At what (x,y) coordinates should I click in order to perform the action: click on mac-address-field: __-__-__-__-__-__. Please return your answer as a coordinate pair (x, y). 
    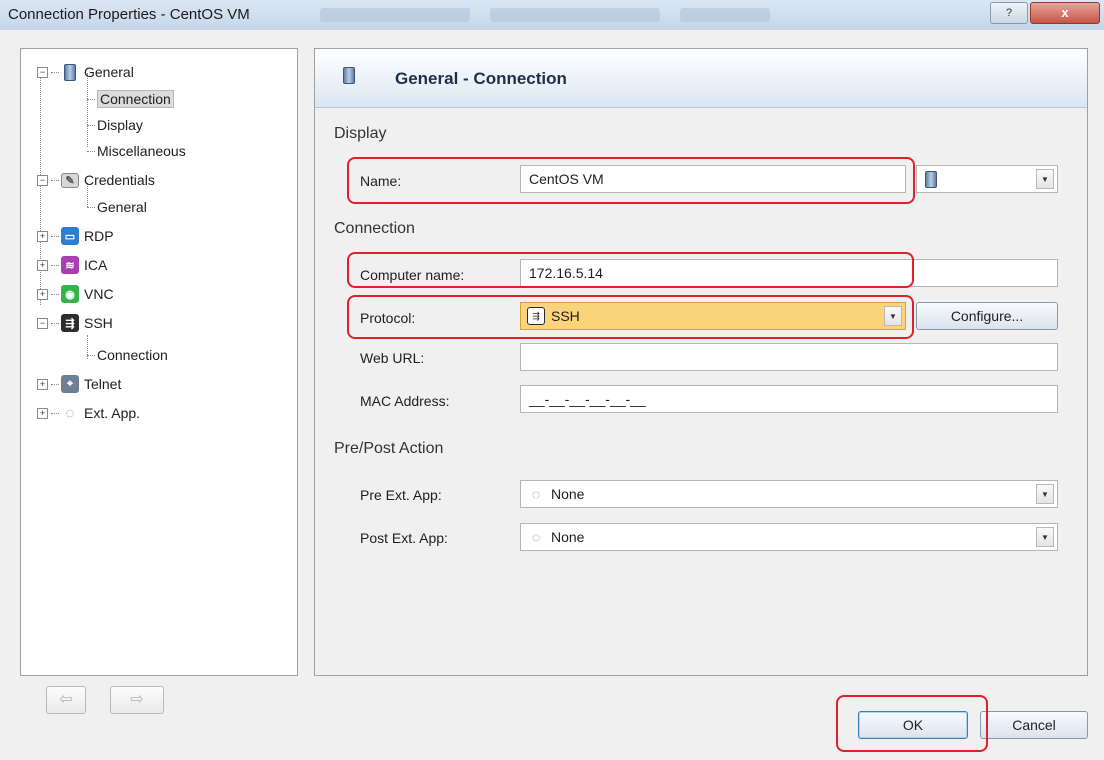
    Looking at the image, I should click on (789, 399).